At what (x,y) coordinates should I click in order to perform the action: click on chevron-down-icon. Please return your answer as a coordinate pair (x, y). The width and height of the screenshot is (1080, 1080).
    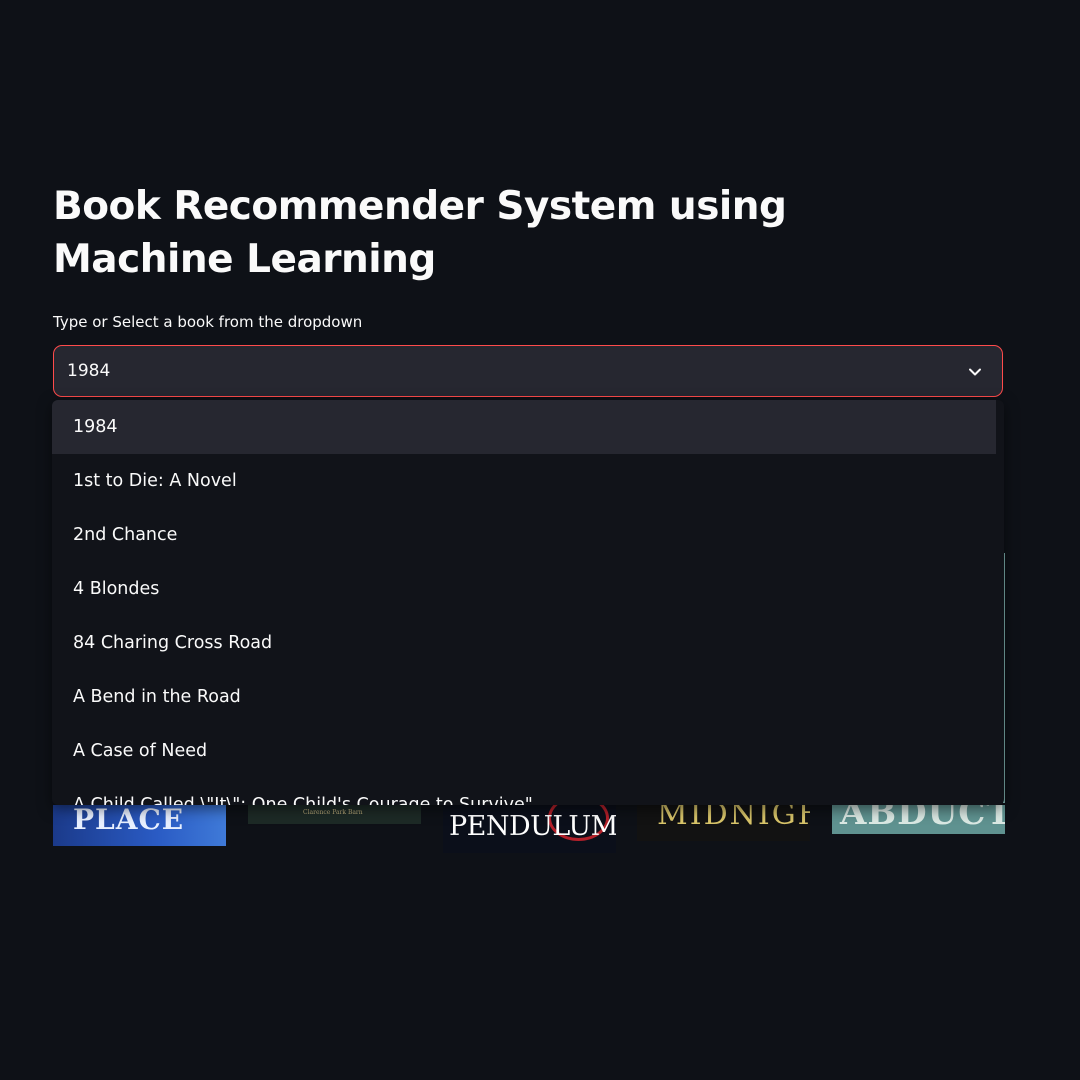
    Looking at the image, I should click on (975, 372).